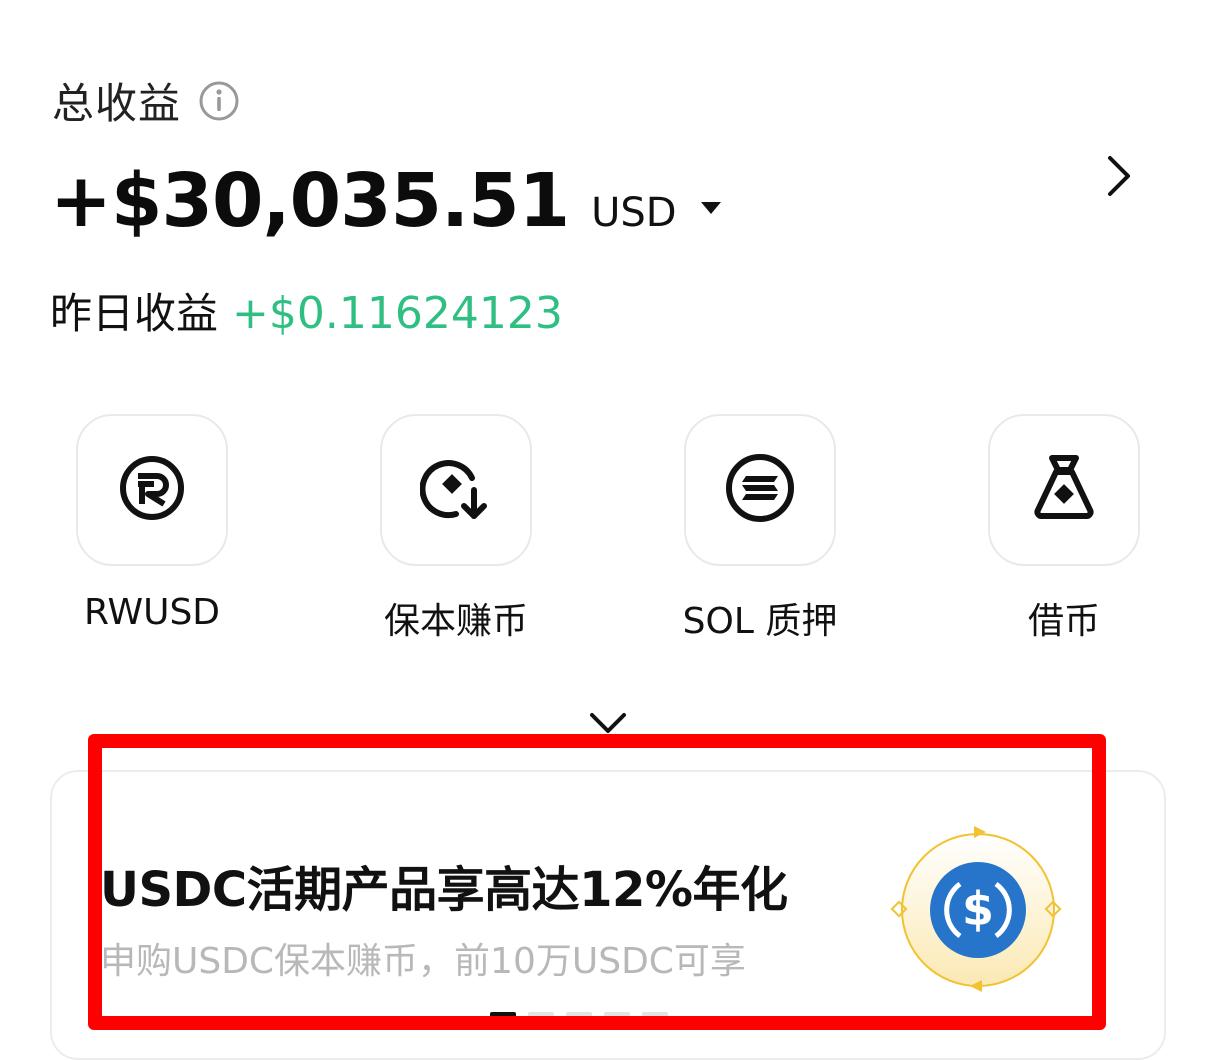  What do you see at coordinates (711, 208) in the screenshot?
I see `caret-down-icon` at bounding box center [711, 208].